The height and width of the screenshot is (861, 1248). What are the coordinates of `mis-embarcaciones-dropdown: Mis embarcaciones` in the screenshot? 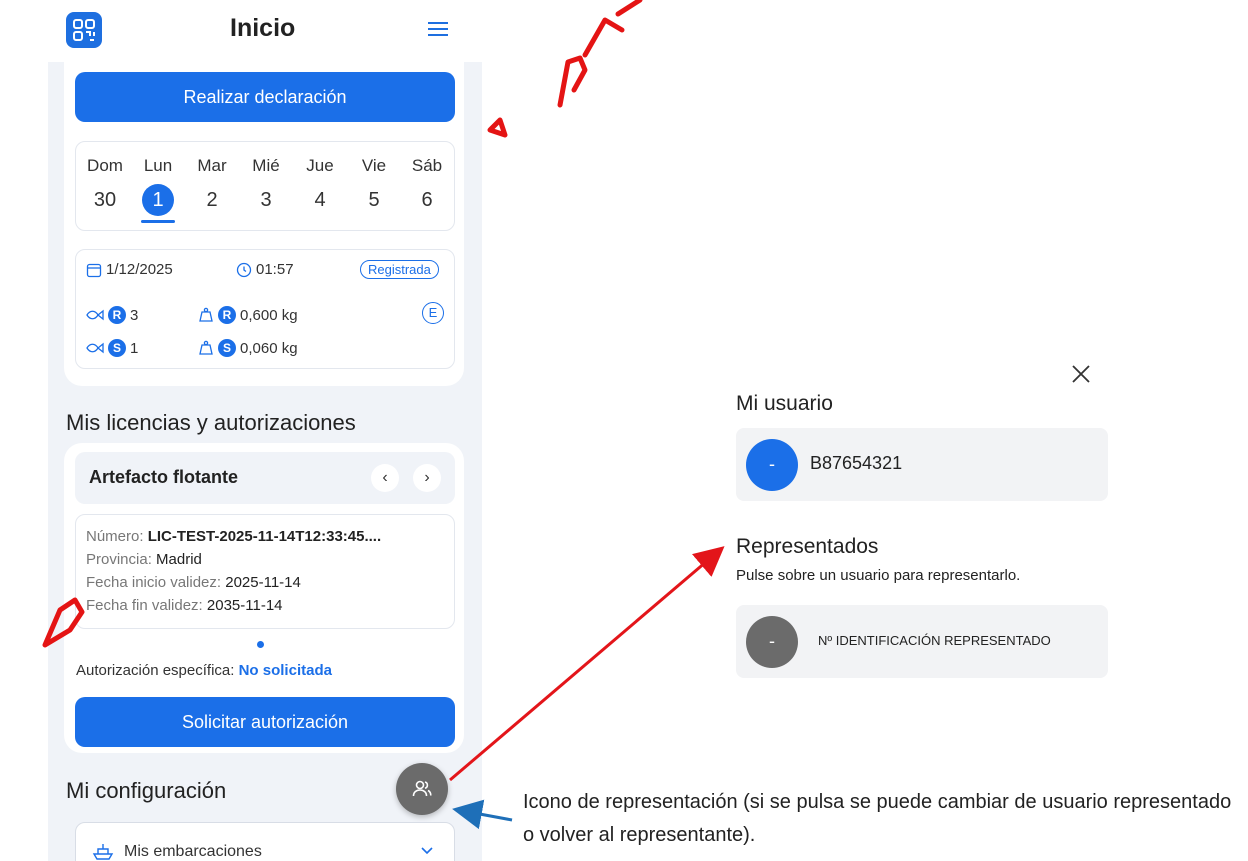 It's located at (265, 841).